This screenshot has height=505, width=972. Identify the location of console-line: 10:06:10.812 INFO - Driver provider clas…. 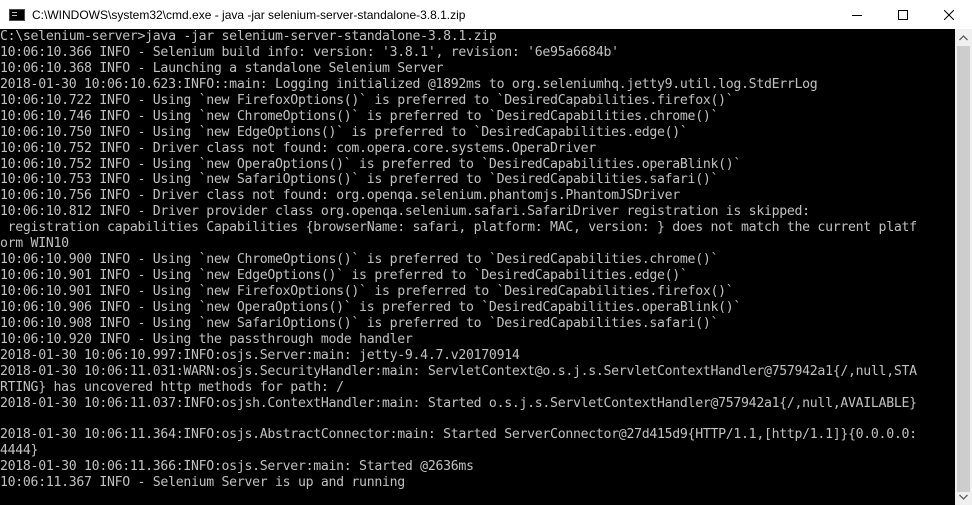
(405, 212).